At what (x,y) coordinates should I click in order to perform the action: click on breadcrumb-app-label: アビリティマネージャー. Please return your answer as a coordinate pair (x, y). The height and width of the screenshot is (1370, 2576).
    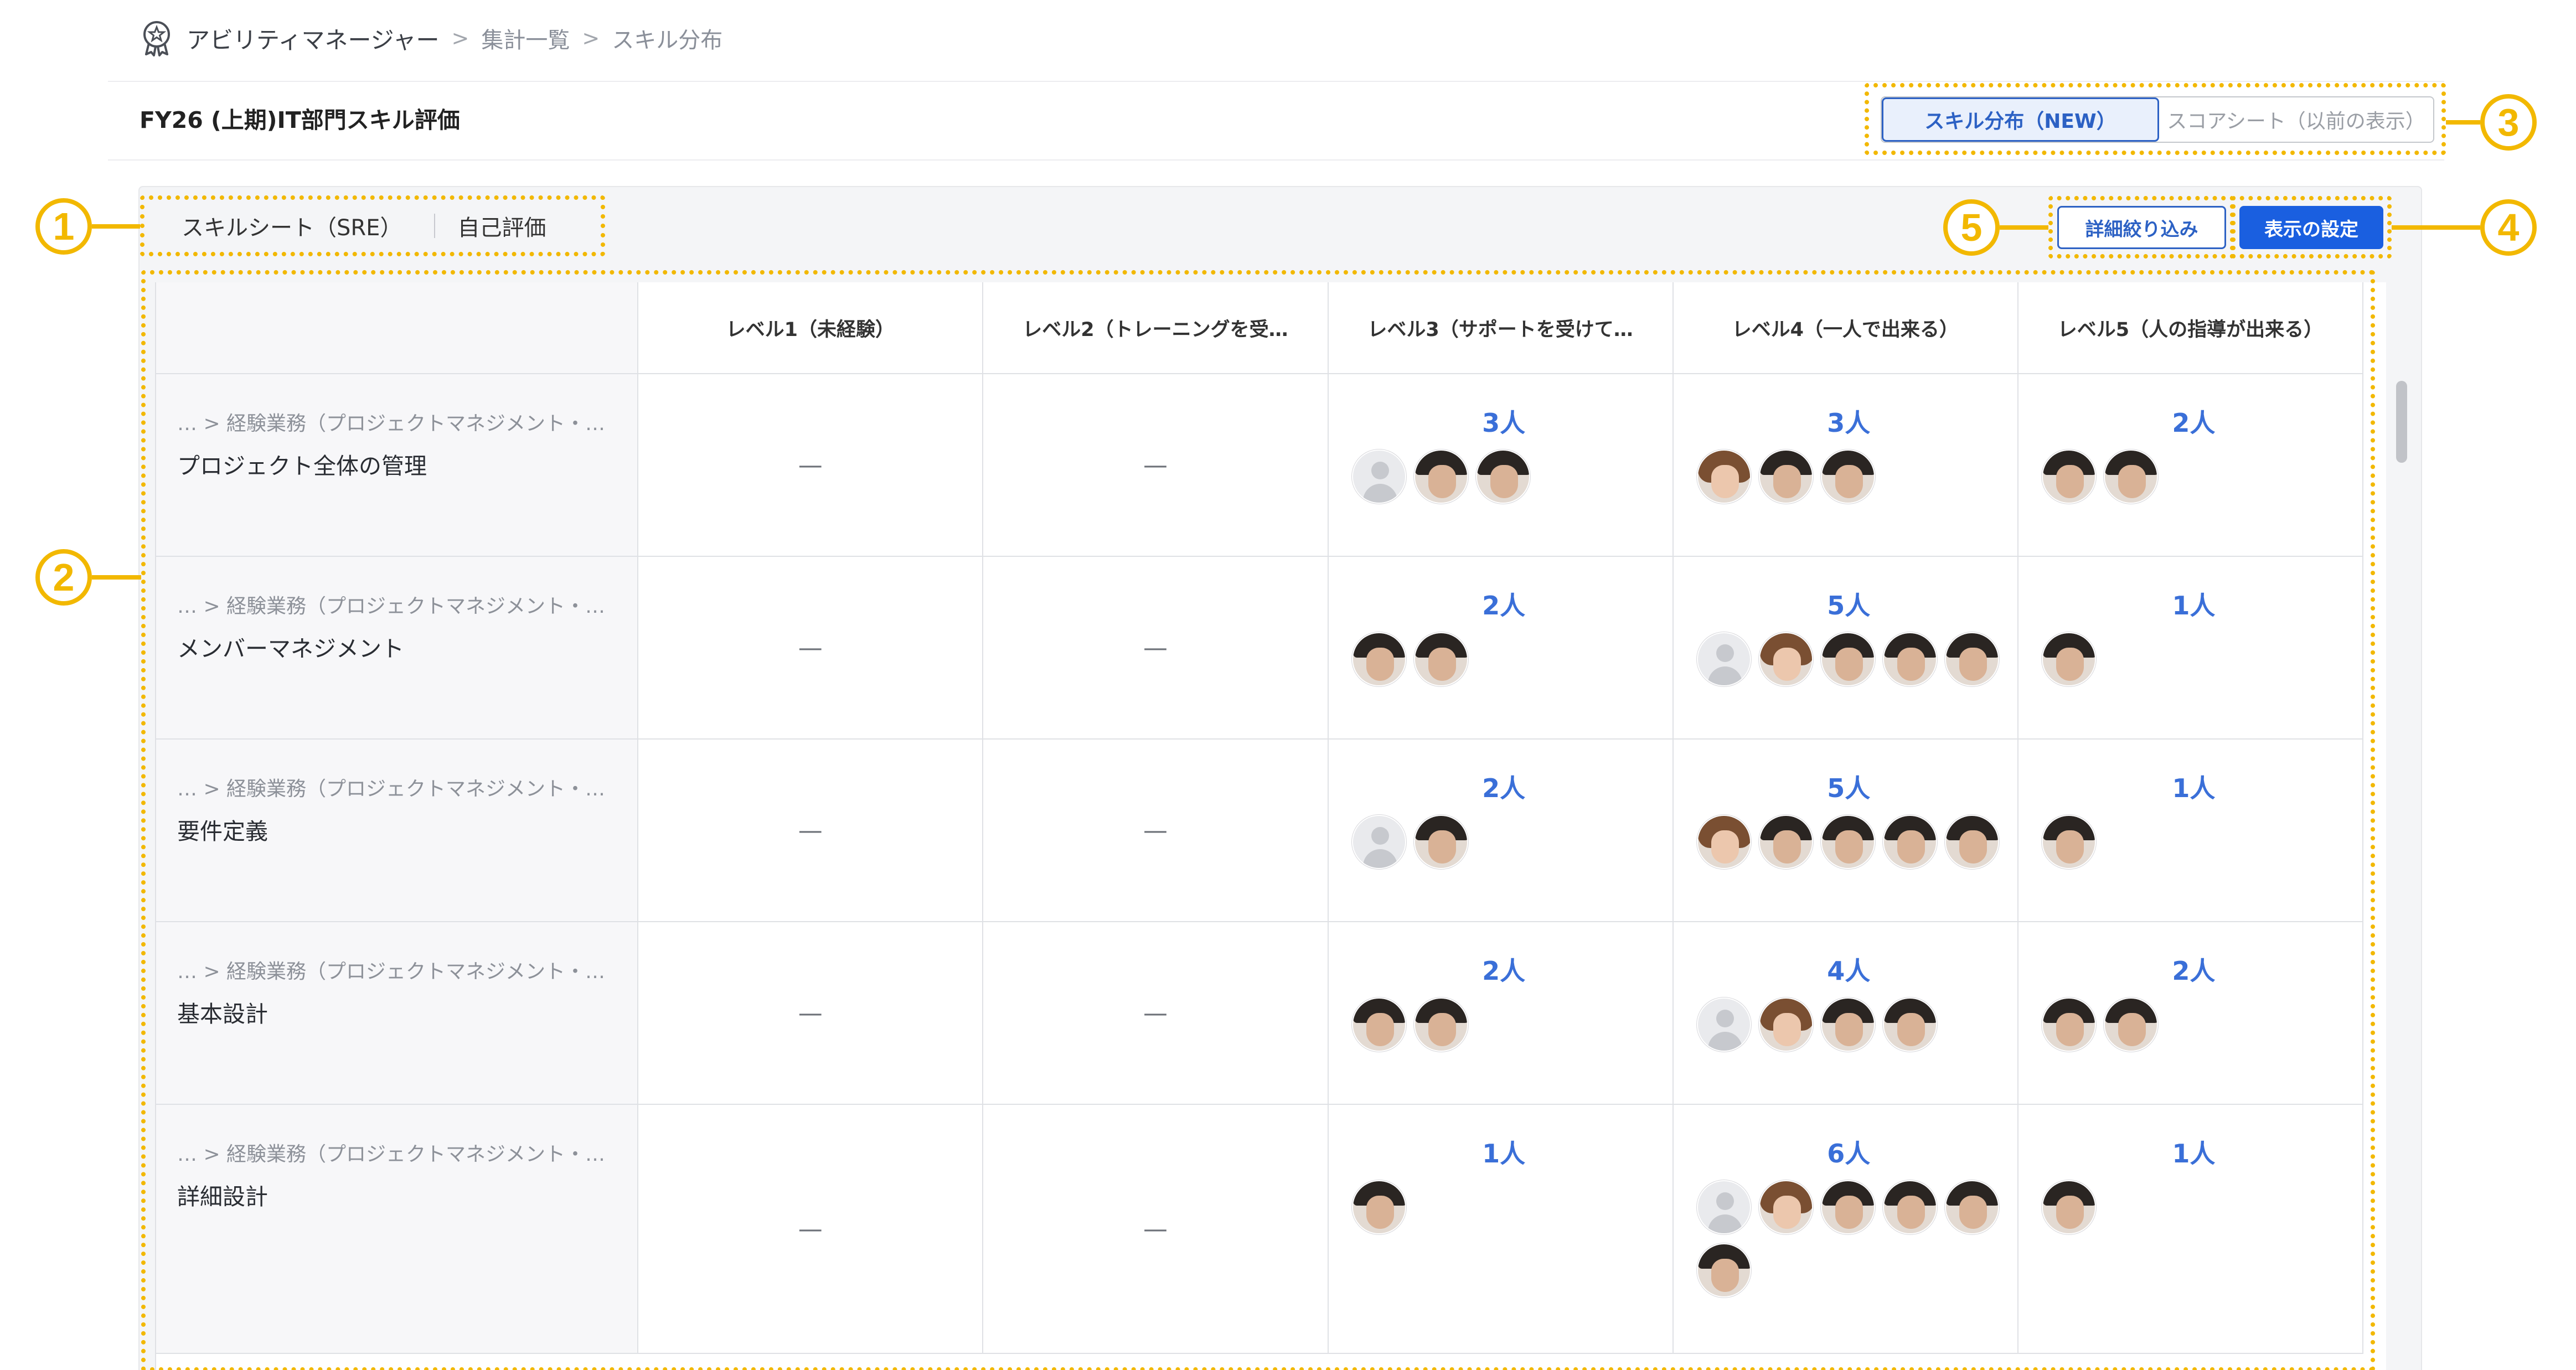
    Looking at the image, I should click on (313, 40).